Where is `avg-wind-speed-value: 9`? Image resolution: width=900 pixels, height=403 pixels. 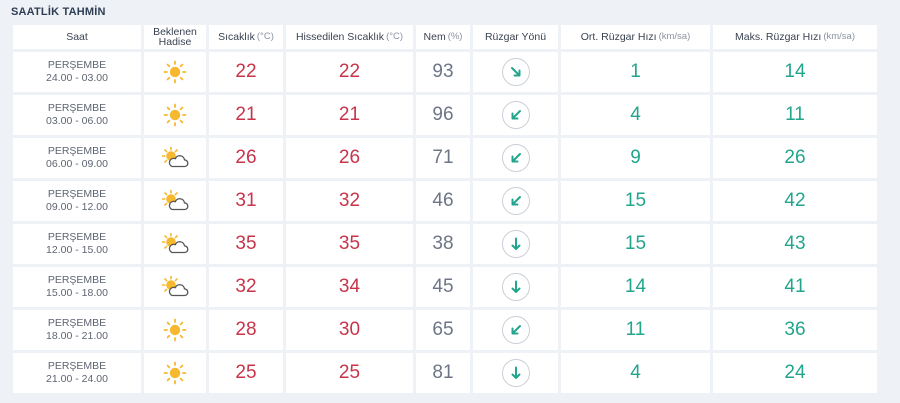 avg-wind-speed-value: 9 is located at coordinates (635, 158).